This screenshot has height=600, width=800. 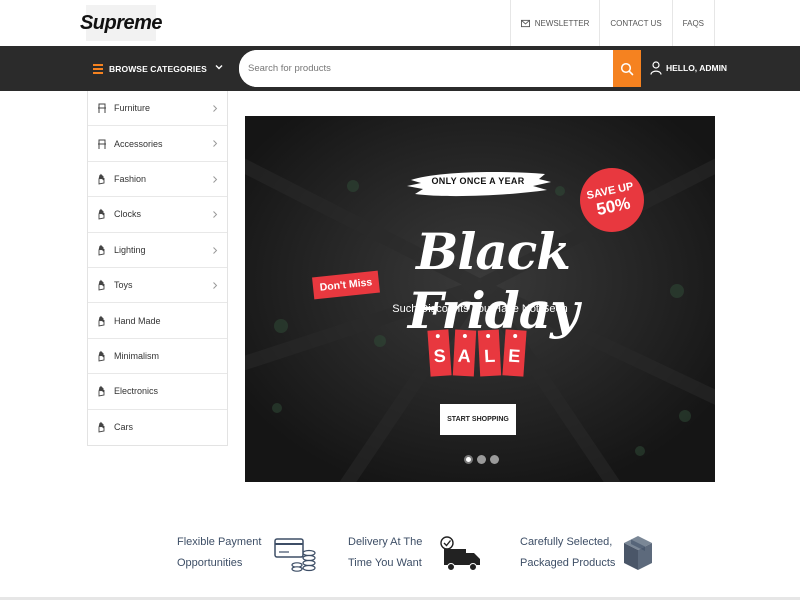 What do you see at coordinates (295, 555) in the screenshot?
I see `payment-icon` at bounding box center [295, 555].